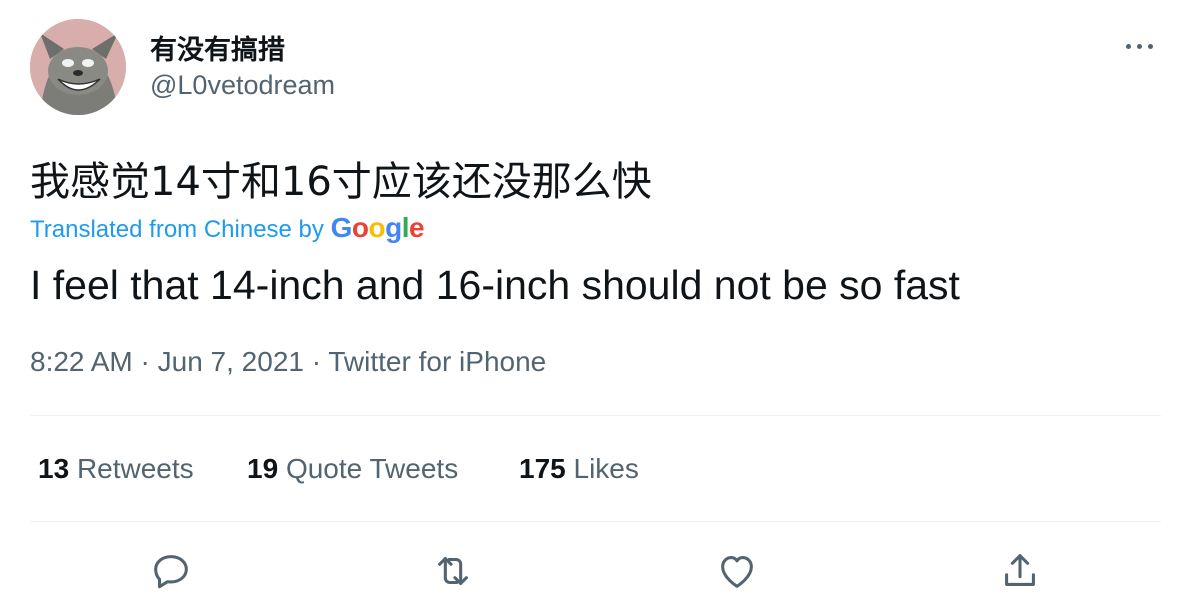  I want to click on likes-stat: 175 Likes, so click(579, 469).